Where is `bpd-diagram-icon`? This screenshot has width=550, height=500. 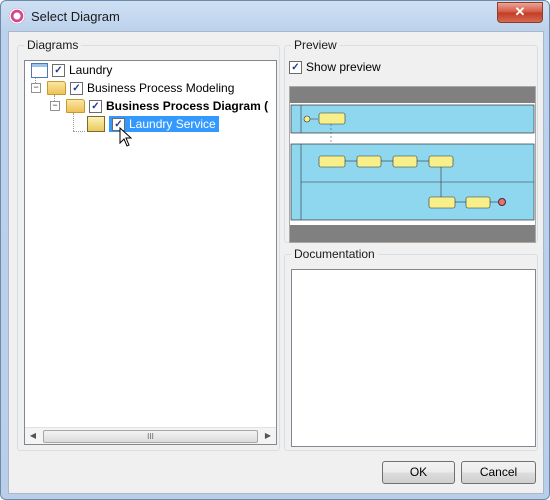
bpd-diagram-icon is located at coordinates (96, 124).